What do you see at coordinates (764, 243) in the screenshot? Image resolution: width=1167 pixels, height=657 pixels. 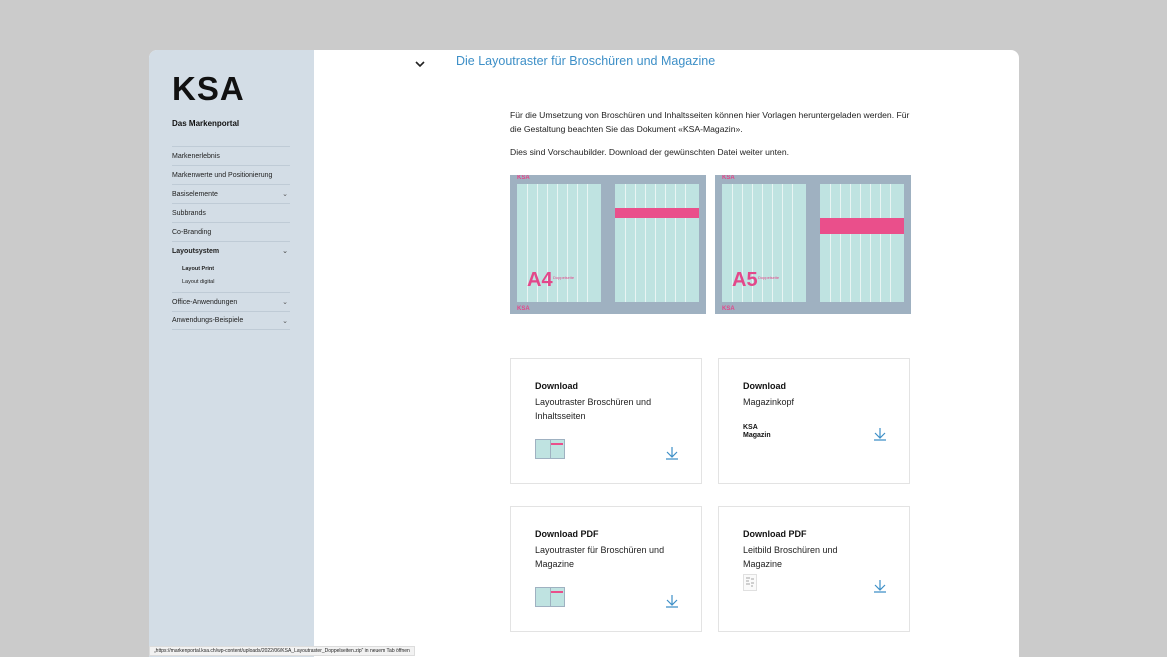 I see `preview-page-left: A5 Doppelseite` at bounding box center [764, 243].